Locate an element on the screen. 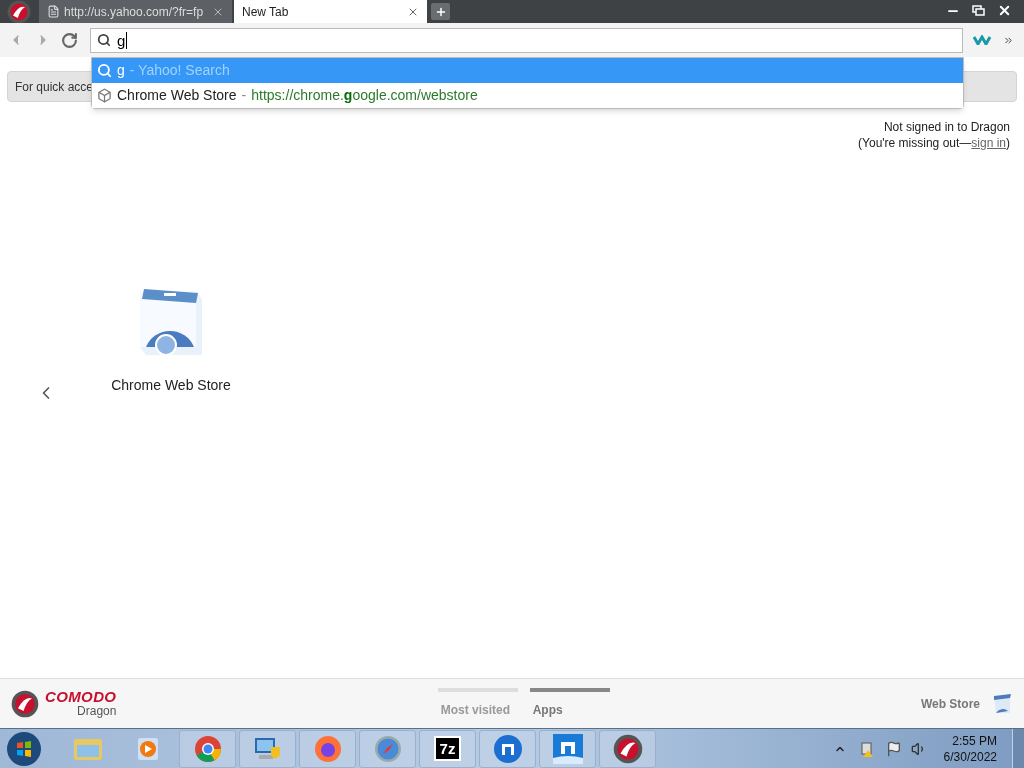  firefox-icon is located at coordinates (327, 748).